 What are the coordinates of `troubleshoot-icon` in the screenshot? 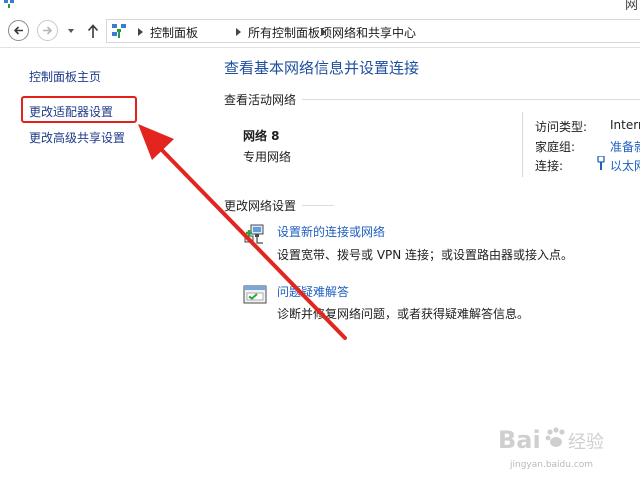 It's located at (255, 295).